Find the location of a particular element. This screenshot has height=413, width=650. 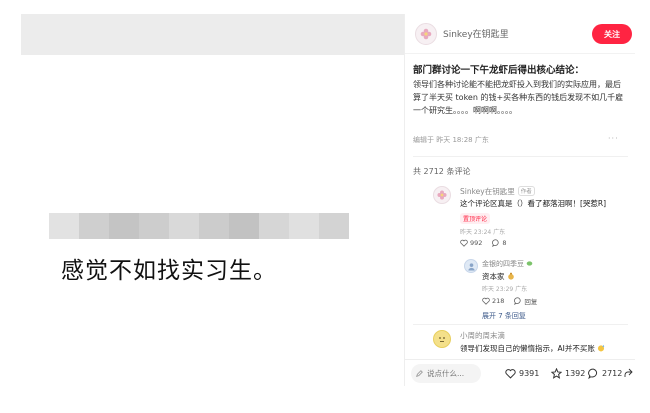

comment-button: 2712 is located at coordinates (605, 373).